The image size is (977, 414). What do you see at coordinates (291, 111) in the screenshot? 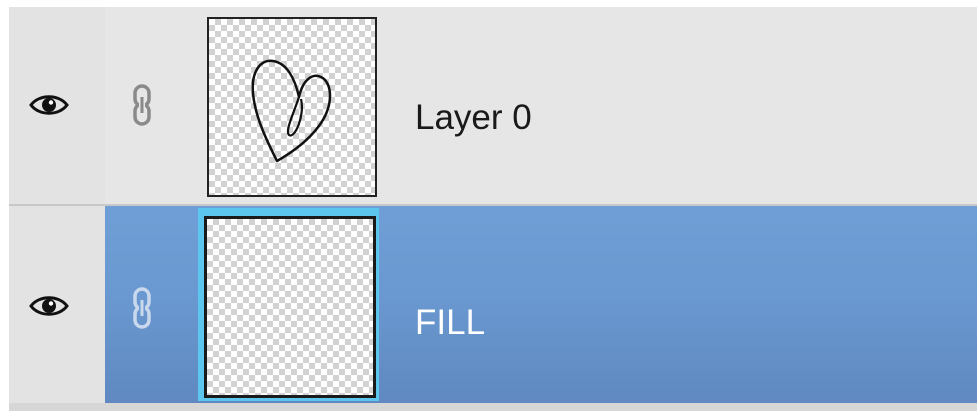
I see `heart-sketch-icon` at bounding box center [291, 111].